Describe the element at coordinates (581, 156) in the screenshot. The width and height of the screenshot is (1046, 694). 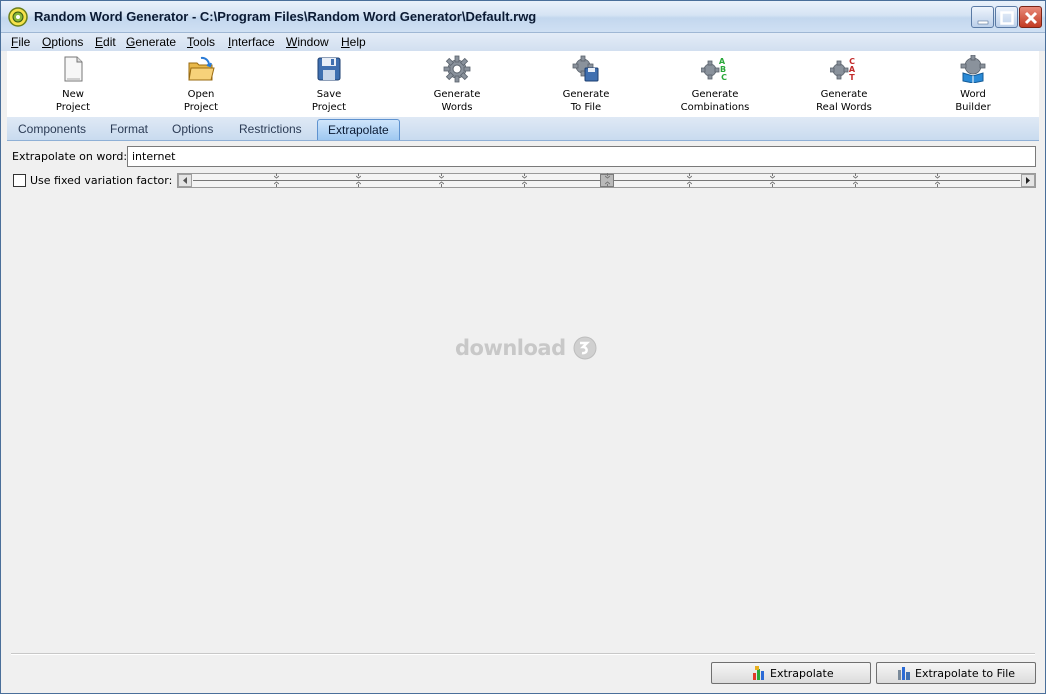
I see `extrapolate-word-input: internet` at that location.